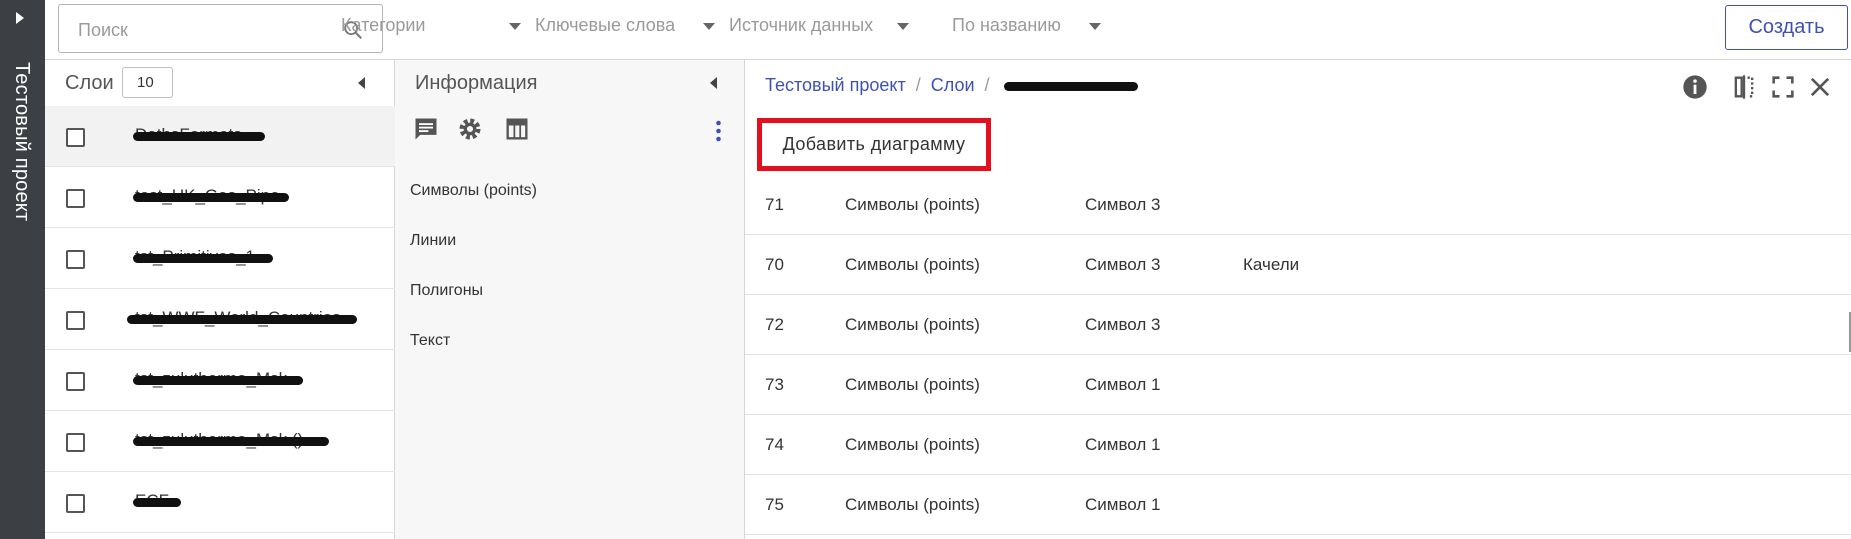 The width and height of the screenshot is (1851, 539). Describe the element at coordinates (1298, 445) in the screenshot. I see `table-row: 74 Символы (points) Символ 1` at that location.